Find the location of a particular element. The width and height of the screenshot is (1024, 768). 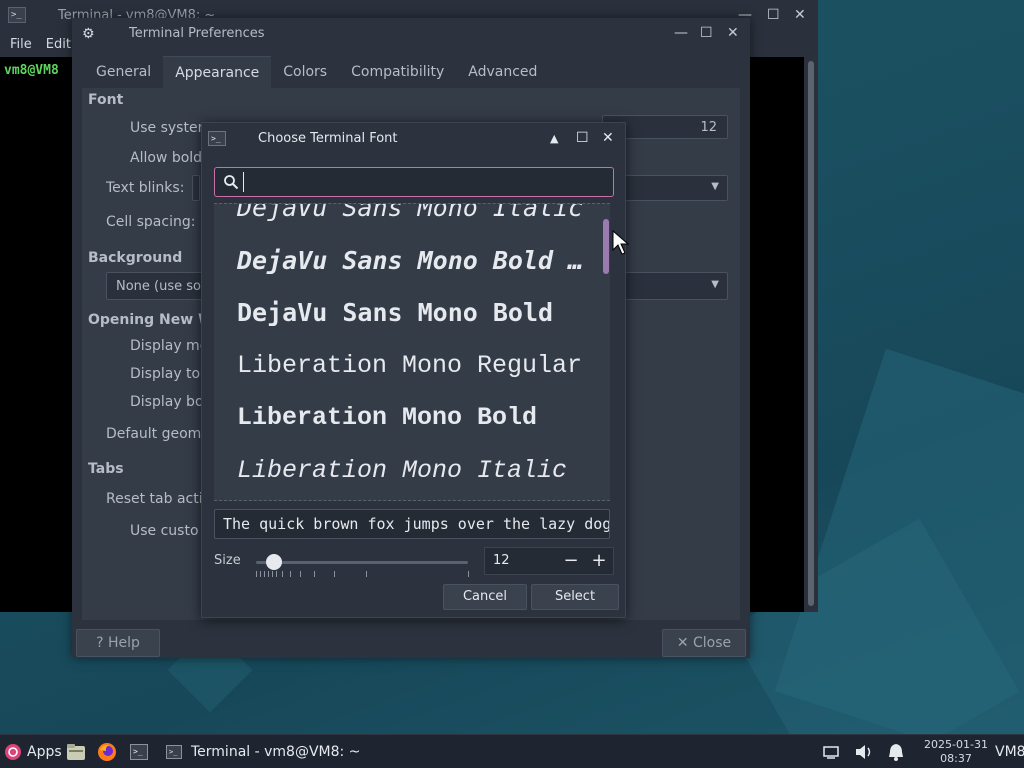

volume-tray-button is located at coordinates (864, 751).